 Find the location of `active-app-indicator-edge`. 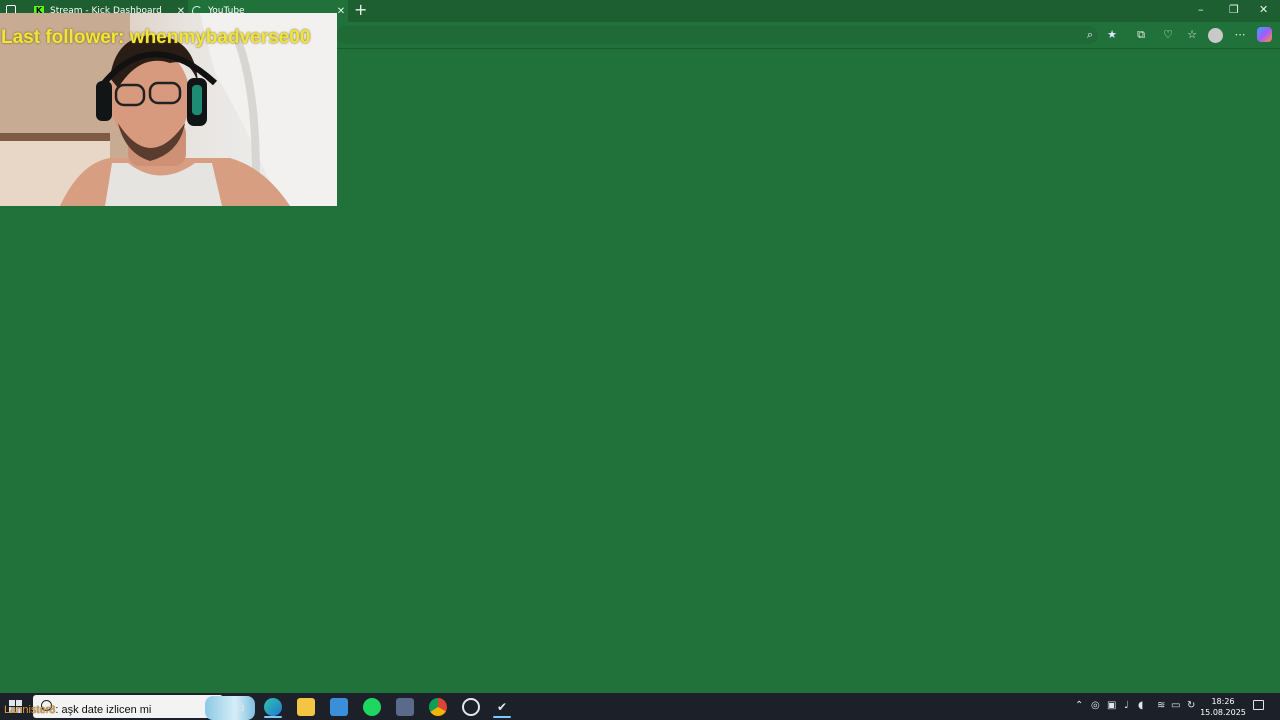

active-app-indicator-edge is located at coordinates (273, 717).